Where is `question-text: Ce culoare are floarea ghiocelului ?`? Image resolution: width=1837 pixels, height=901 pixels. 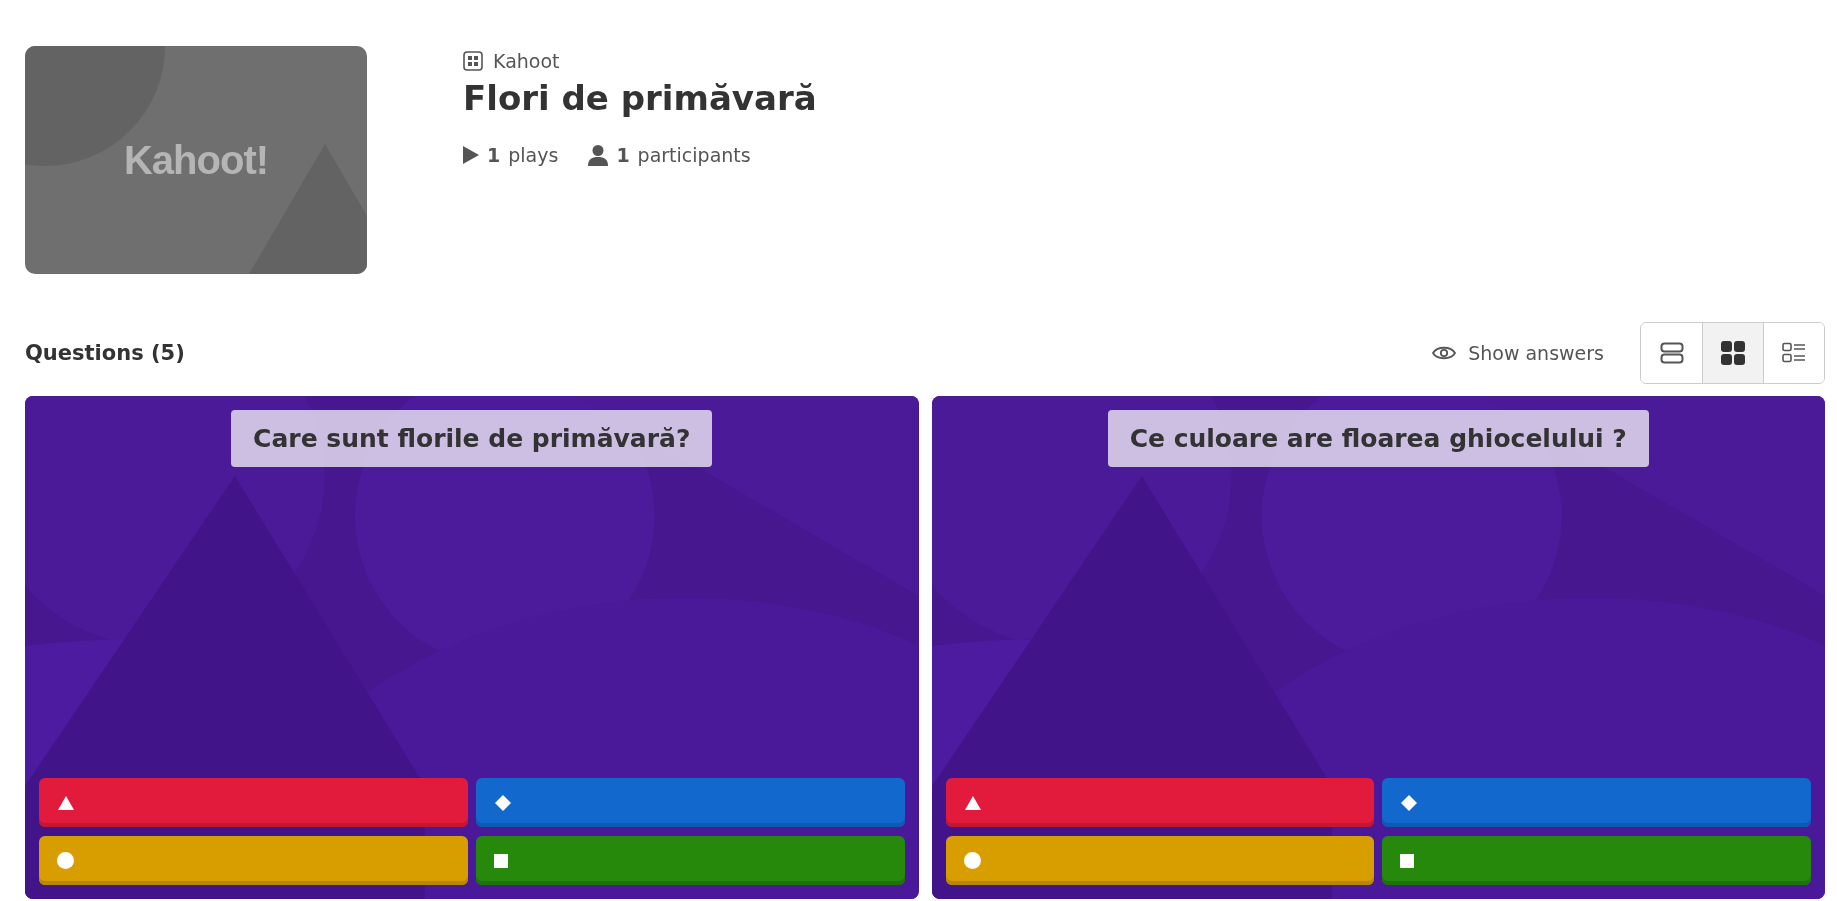
question-text: Ce culoare are floarea ghiocelului ? is located at coordinates (1378, 438).